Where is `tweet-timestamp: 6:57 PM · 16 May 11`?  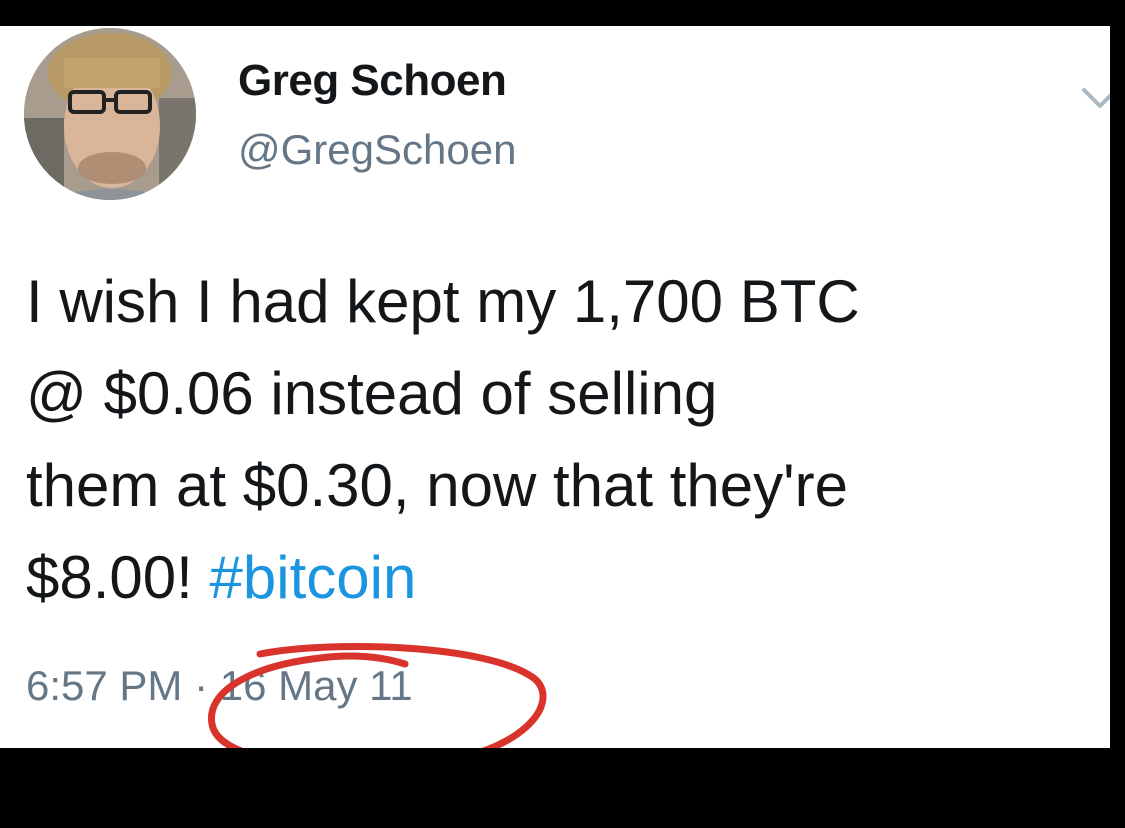 tweet-timestamp: 6:57 PM · 16 May 11 is located at coordinates (219, 686).